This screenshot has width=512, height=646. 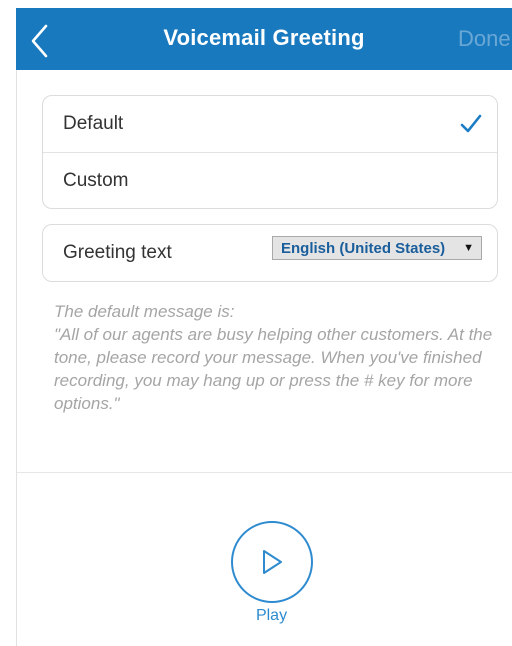 What do you see at coordinates (96, 180) in the screenshot?
I see `option-custom-label: Custom` at bounding box center [96, 180].